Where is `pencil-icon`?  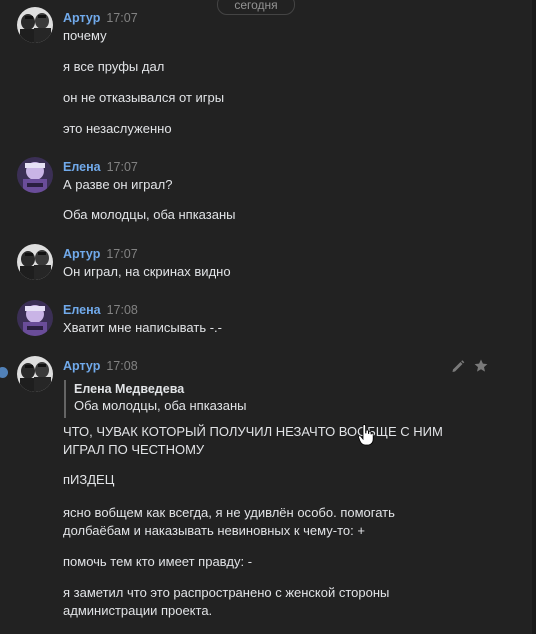 pencil-icon is located at coordinates (458, 366).